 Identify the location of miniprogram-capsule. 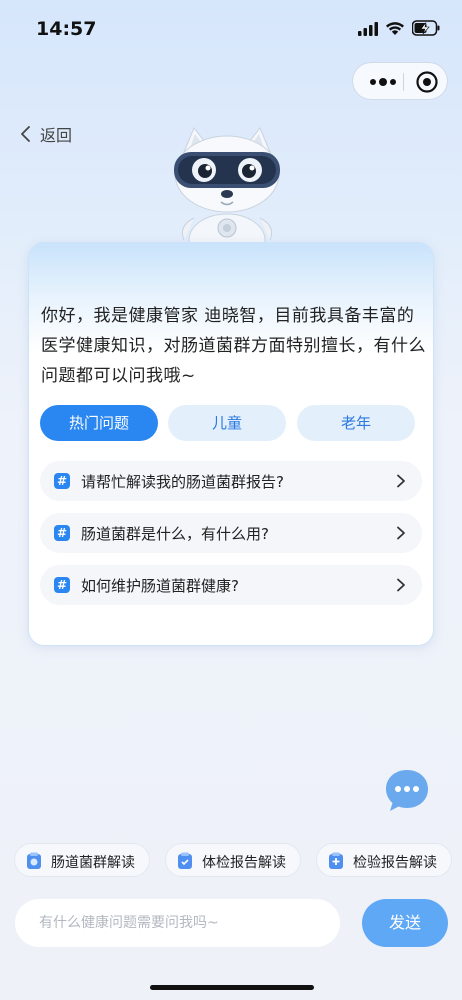
(400, 81).